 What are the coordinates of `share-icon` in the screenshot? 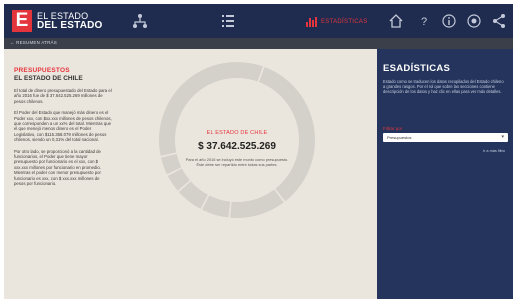 It's located at (499, 21).